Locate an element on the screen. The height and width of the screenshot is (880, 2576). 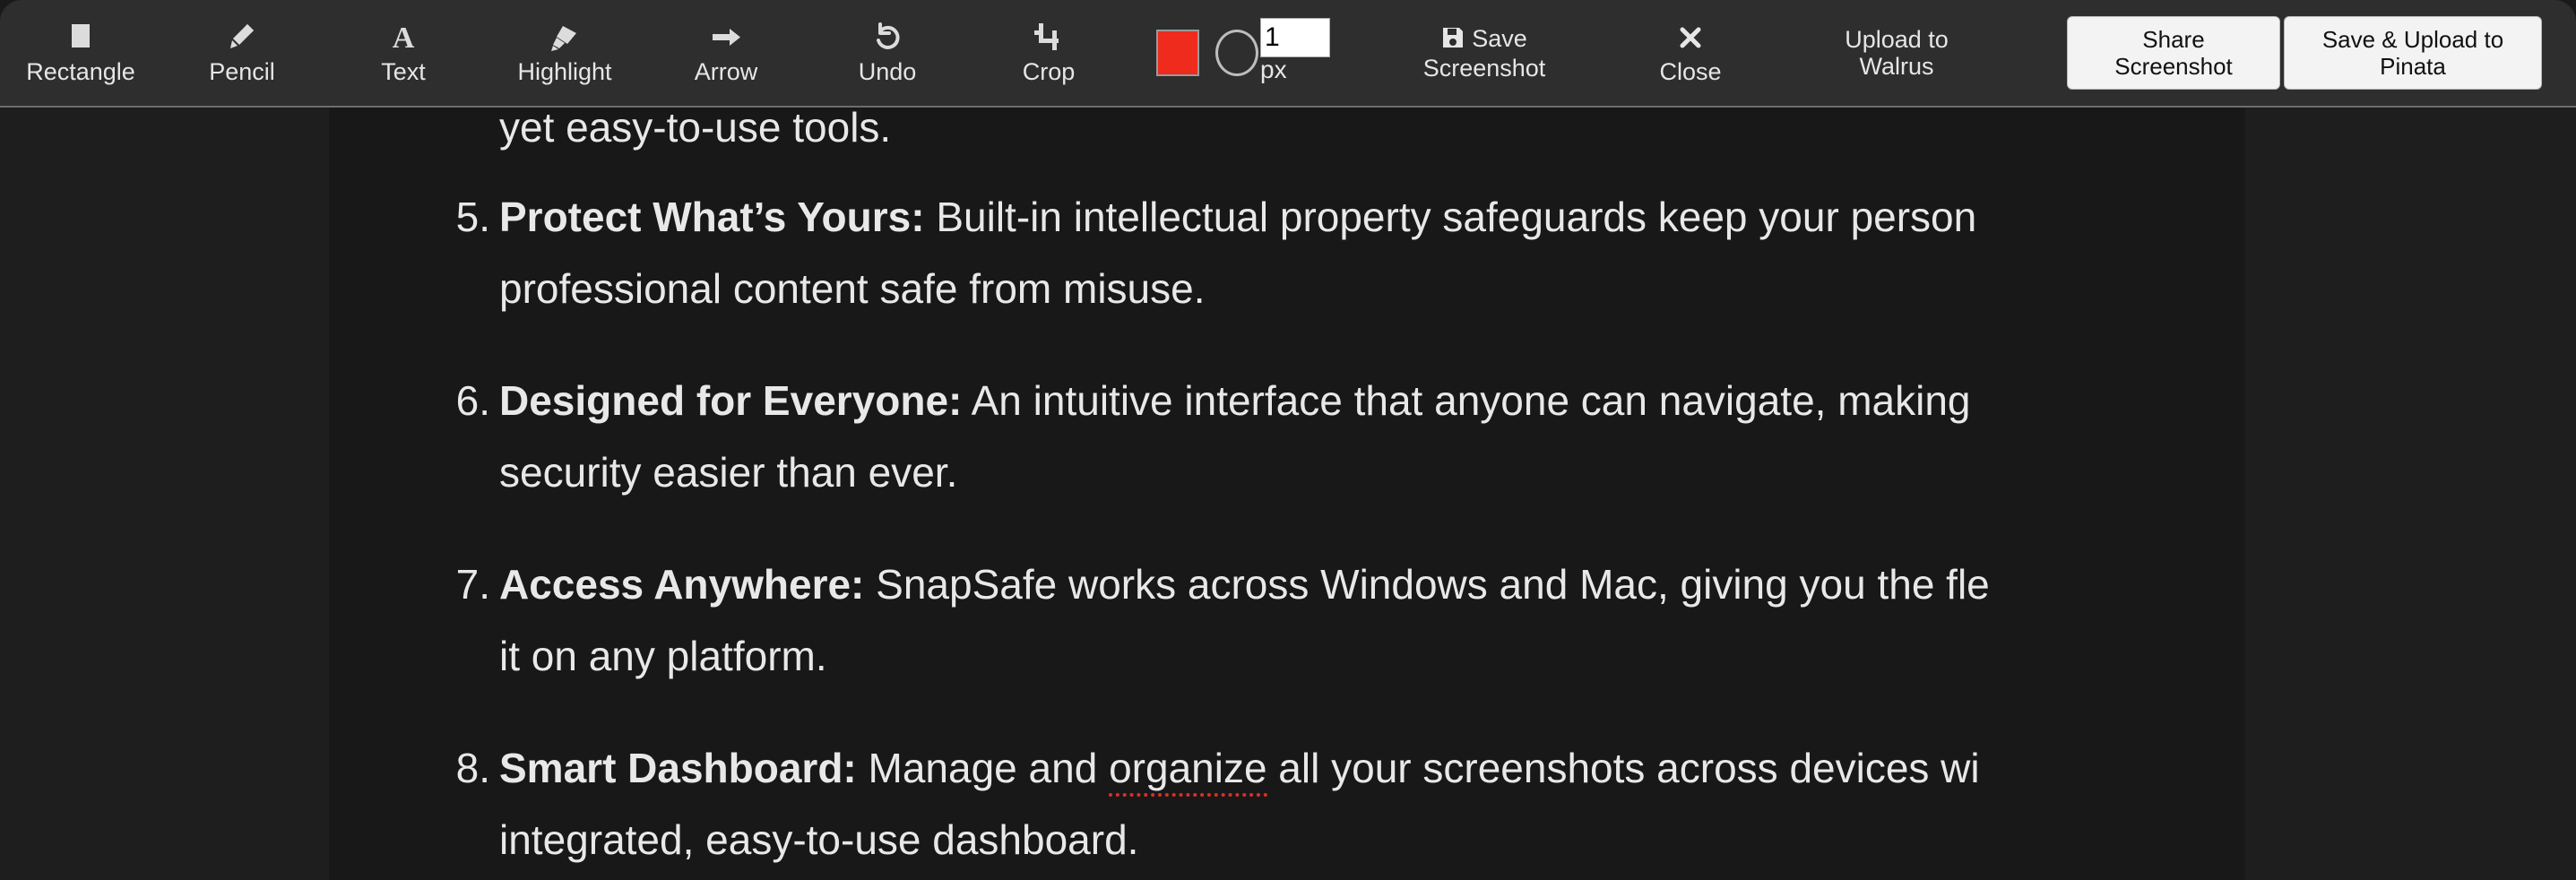
undo-icon is located at coordinates (887, 38).